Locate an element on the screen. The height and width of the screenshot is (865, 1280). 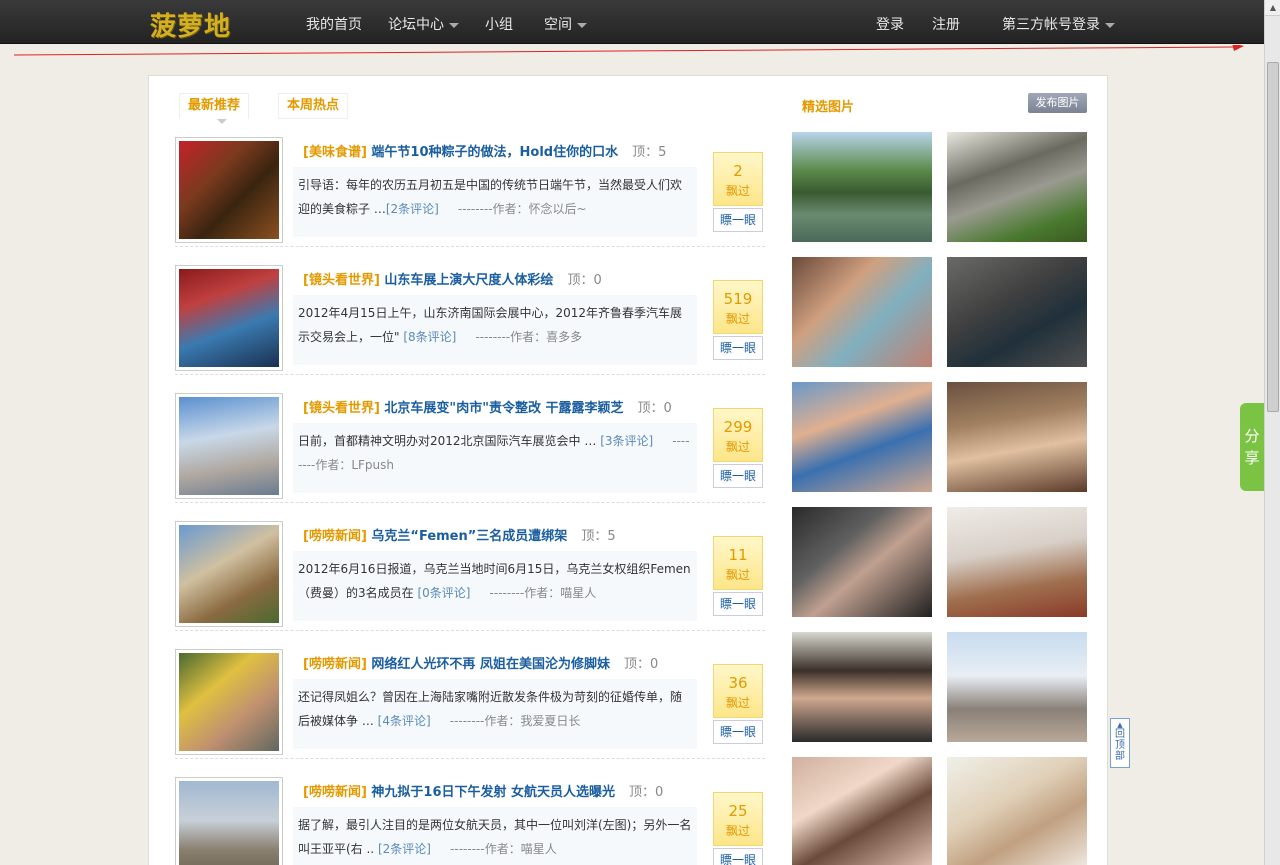
article-author: --------作者：我爱夏日长 is located at coordinates (515, 721).